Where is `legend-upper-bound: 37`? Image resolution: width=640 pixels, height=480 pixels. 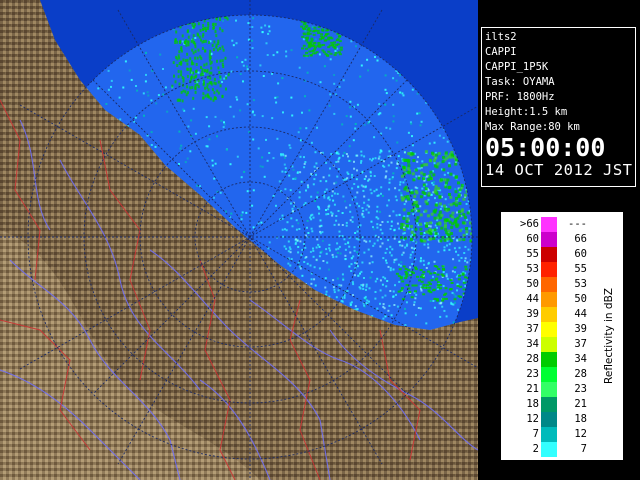
legend-upper-bound: 37 is located at coordinates (580, 344).